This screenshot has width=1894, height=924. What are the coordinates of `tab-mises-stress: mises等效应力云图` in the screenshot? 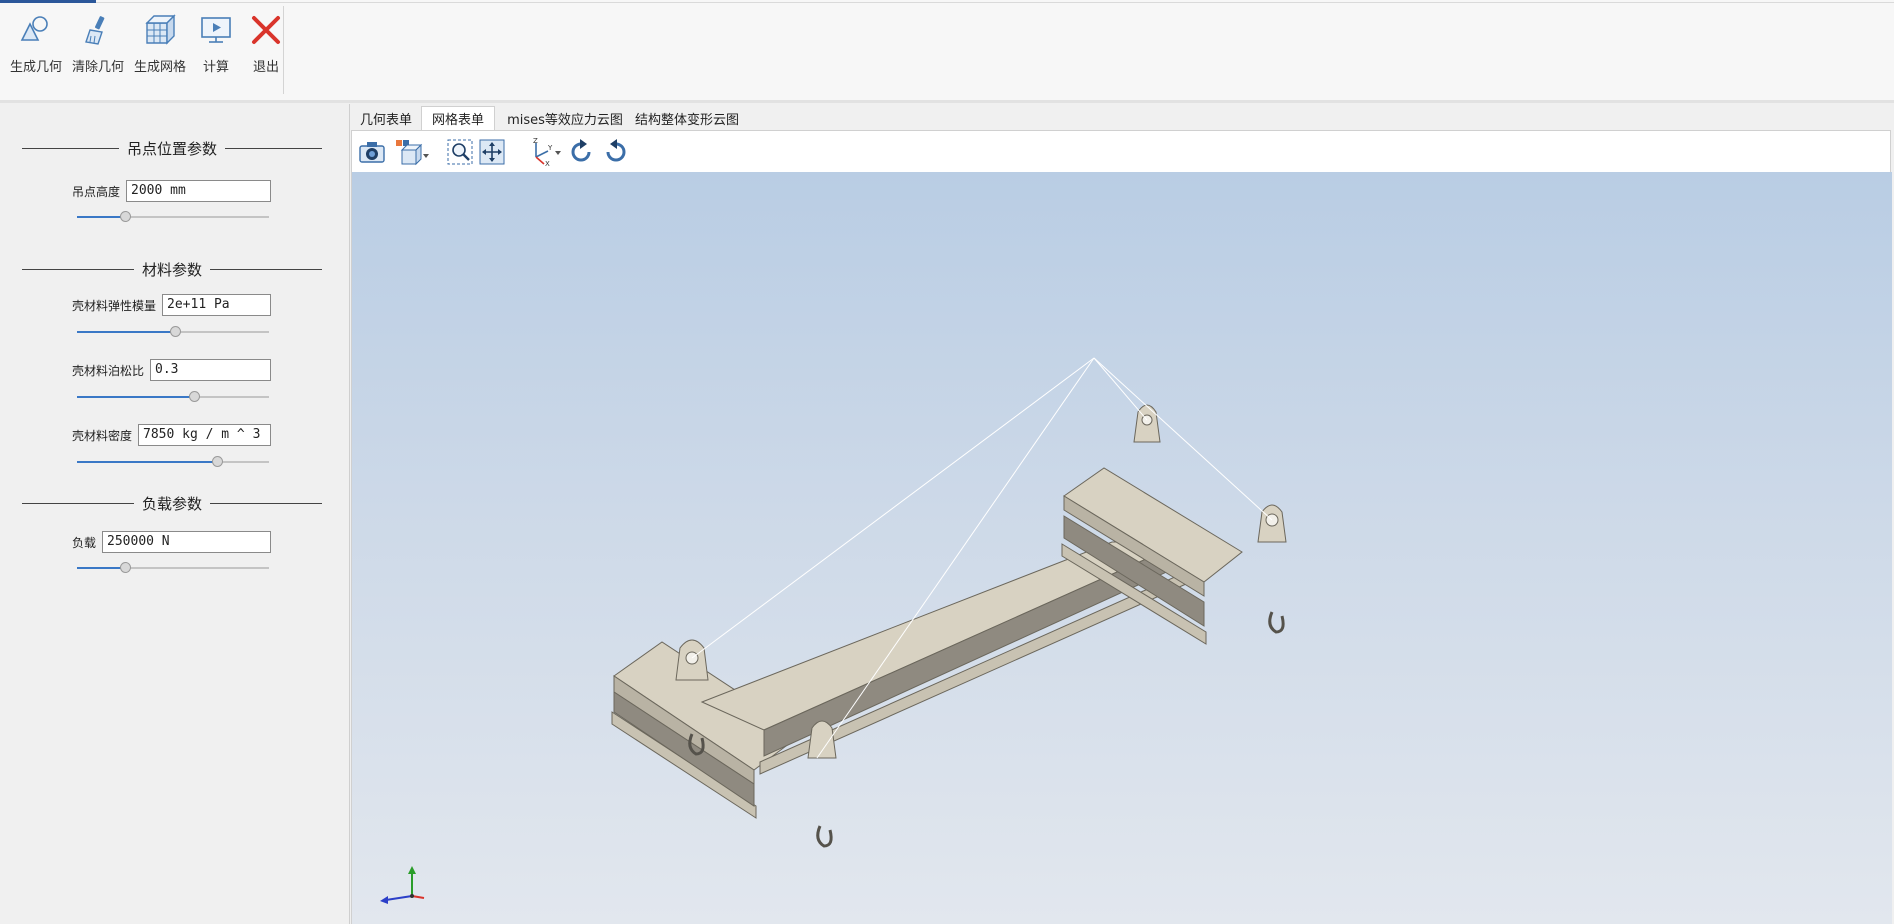 It's located at (565, 118).